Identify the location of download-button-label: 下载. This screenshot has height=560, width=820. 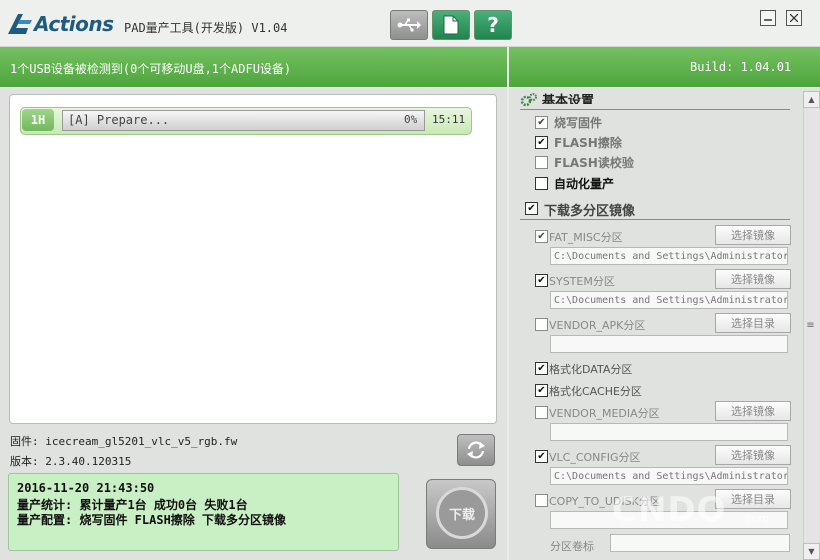
(462, 513).